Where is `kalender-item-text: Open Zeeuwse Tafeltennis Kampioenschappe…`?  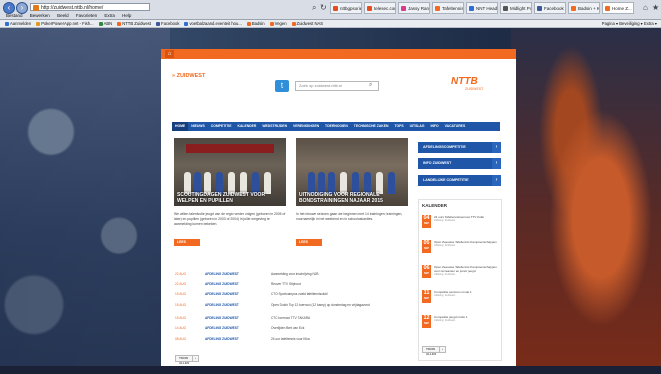
kalender-item-text: Open Zeeuwse Tafeltennis Kampioenschappe… is located at coordinates (466, 244).